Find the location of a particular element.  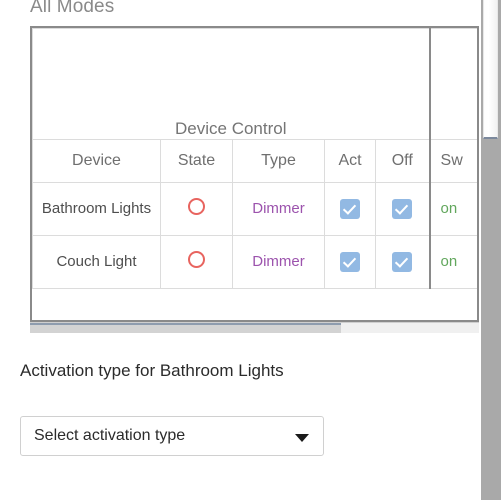

page-title: All Modes is located at coordinates (72, 8).